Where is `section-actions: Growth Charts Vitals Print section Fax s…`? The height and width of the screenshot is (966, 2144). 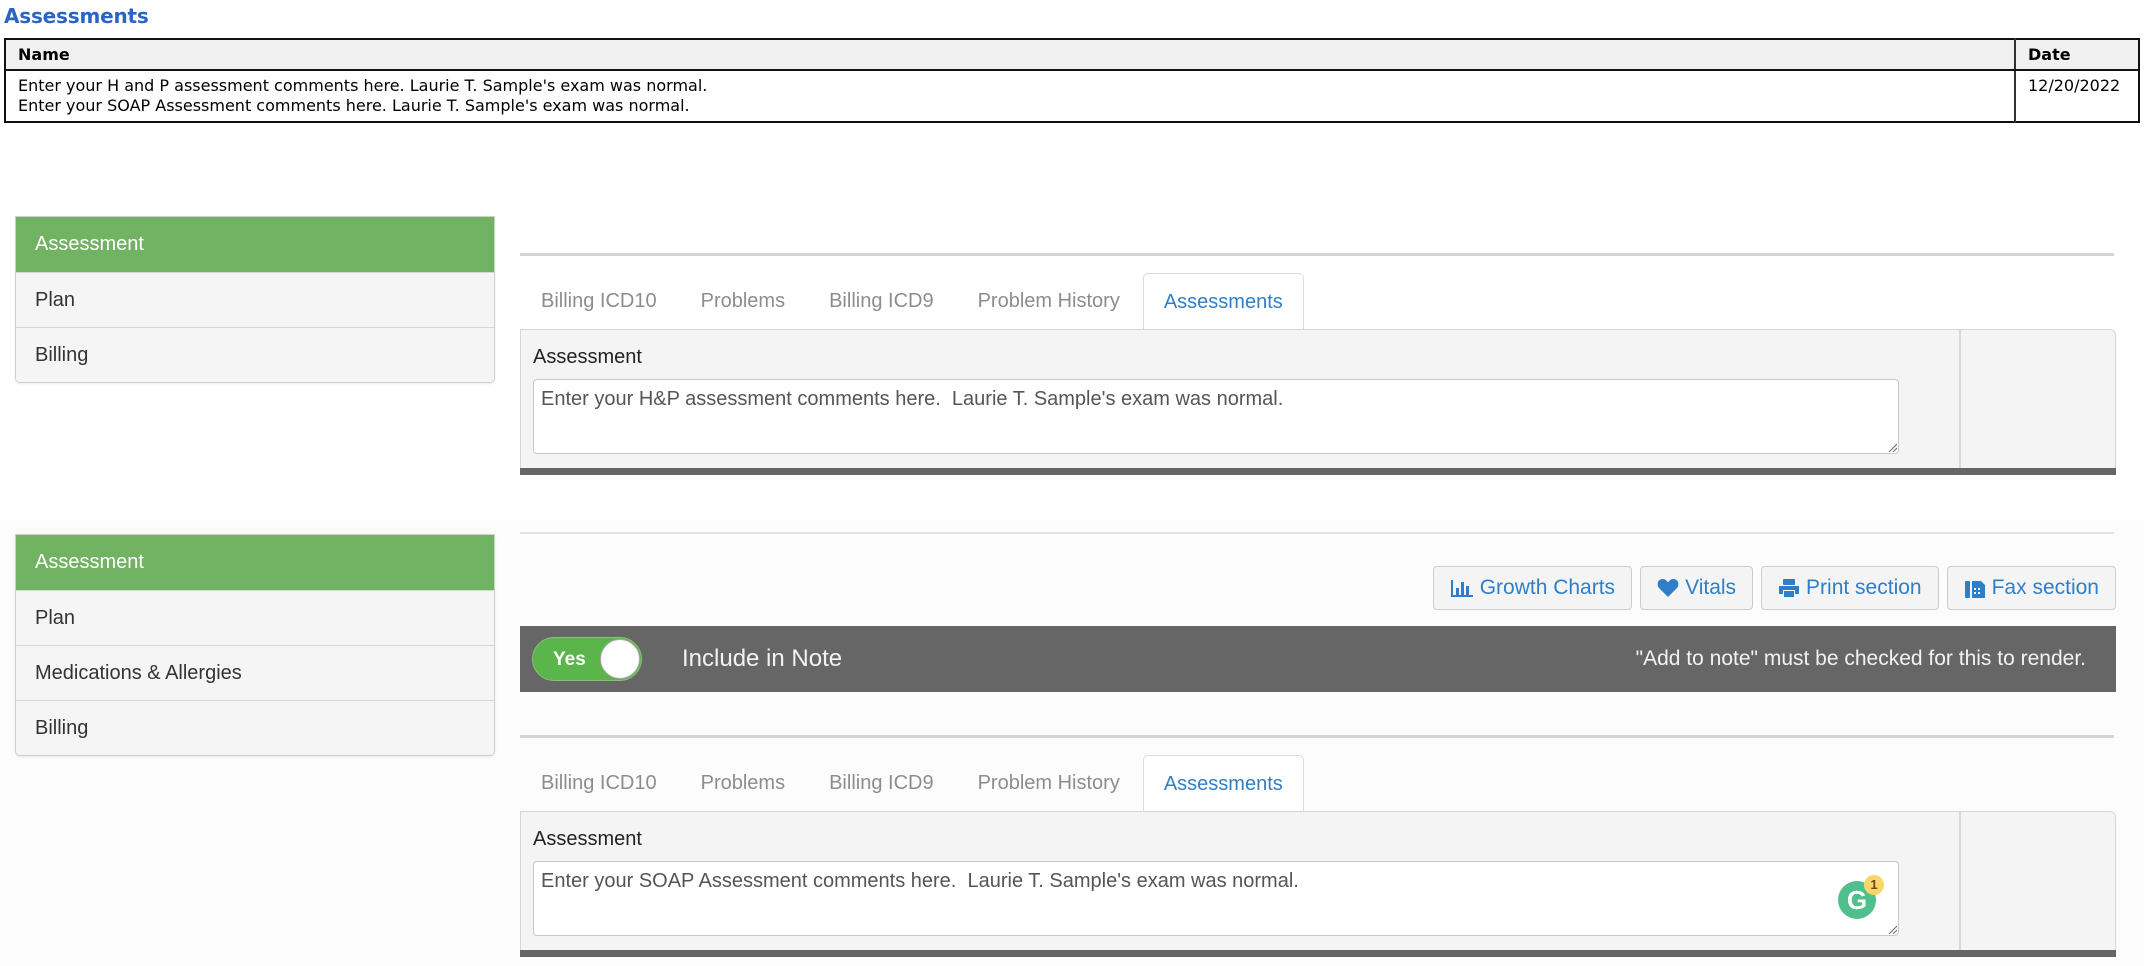
section-actions: Growth Charts Vitals Print section Fax s… is located at coordinates (1774, 588).